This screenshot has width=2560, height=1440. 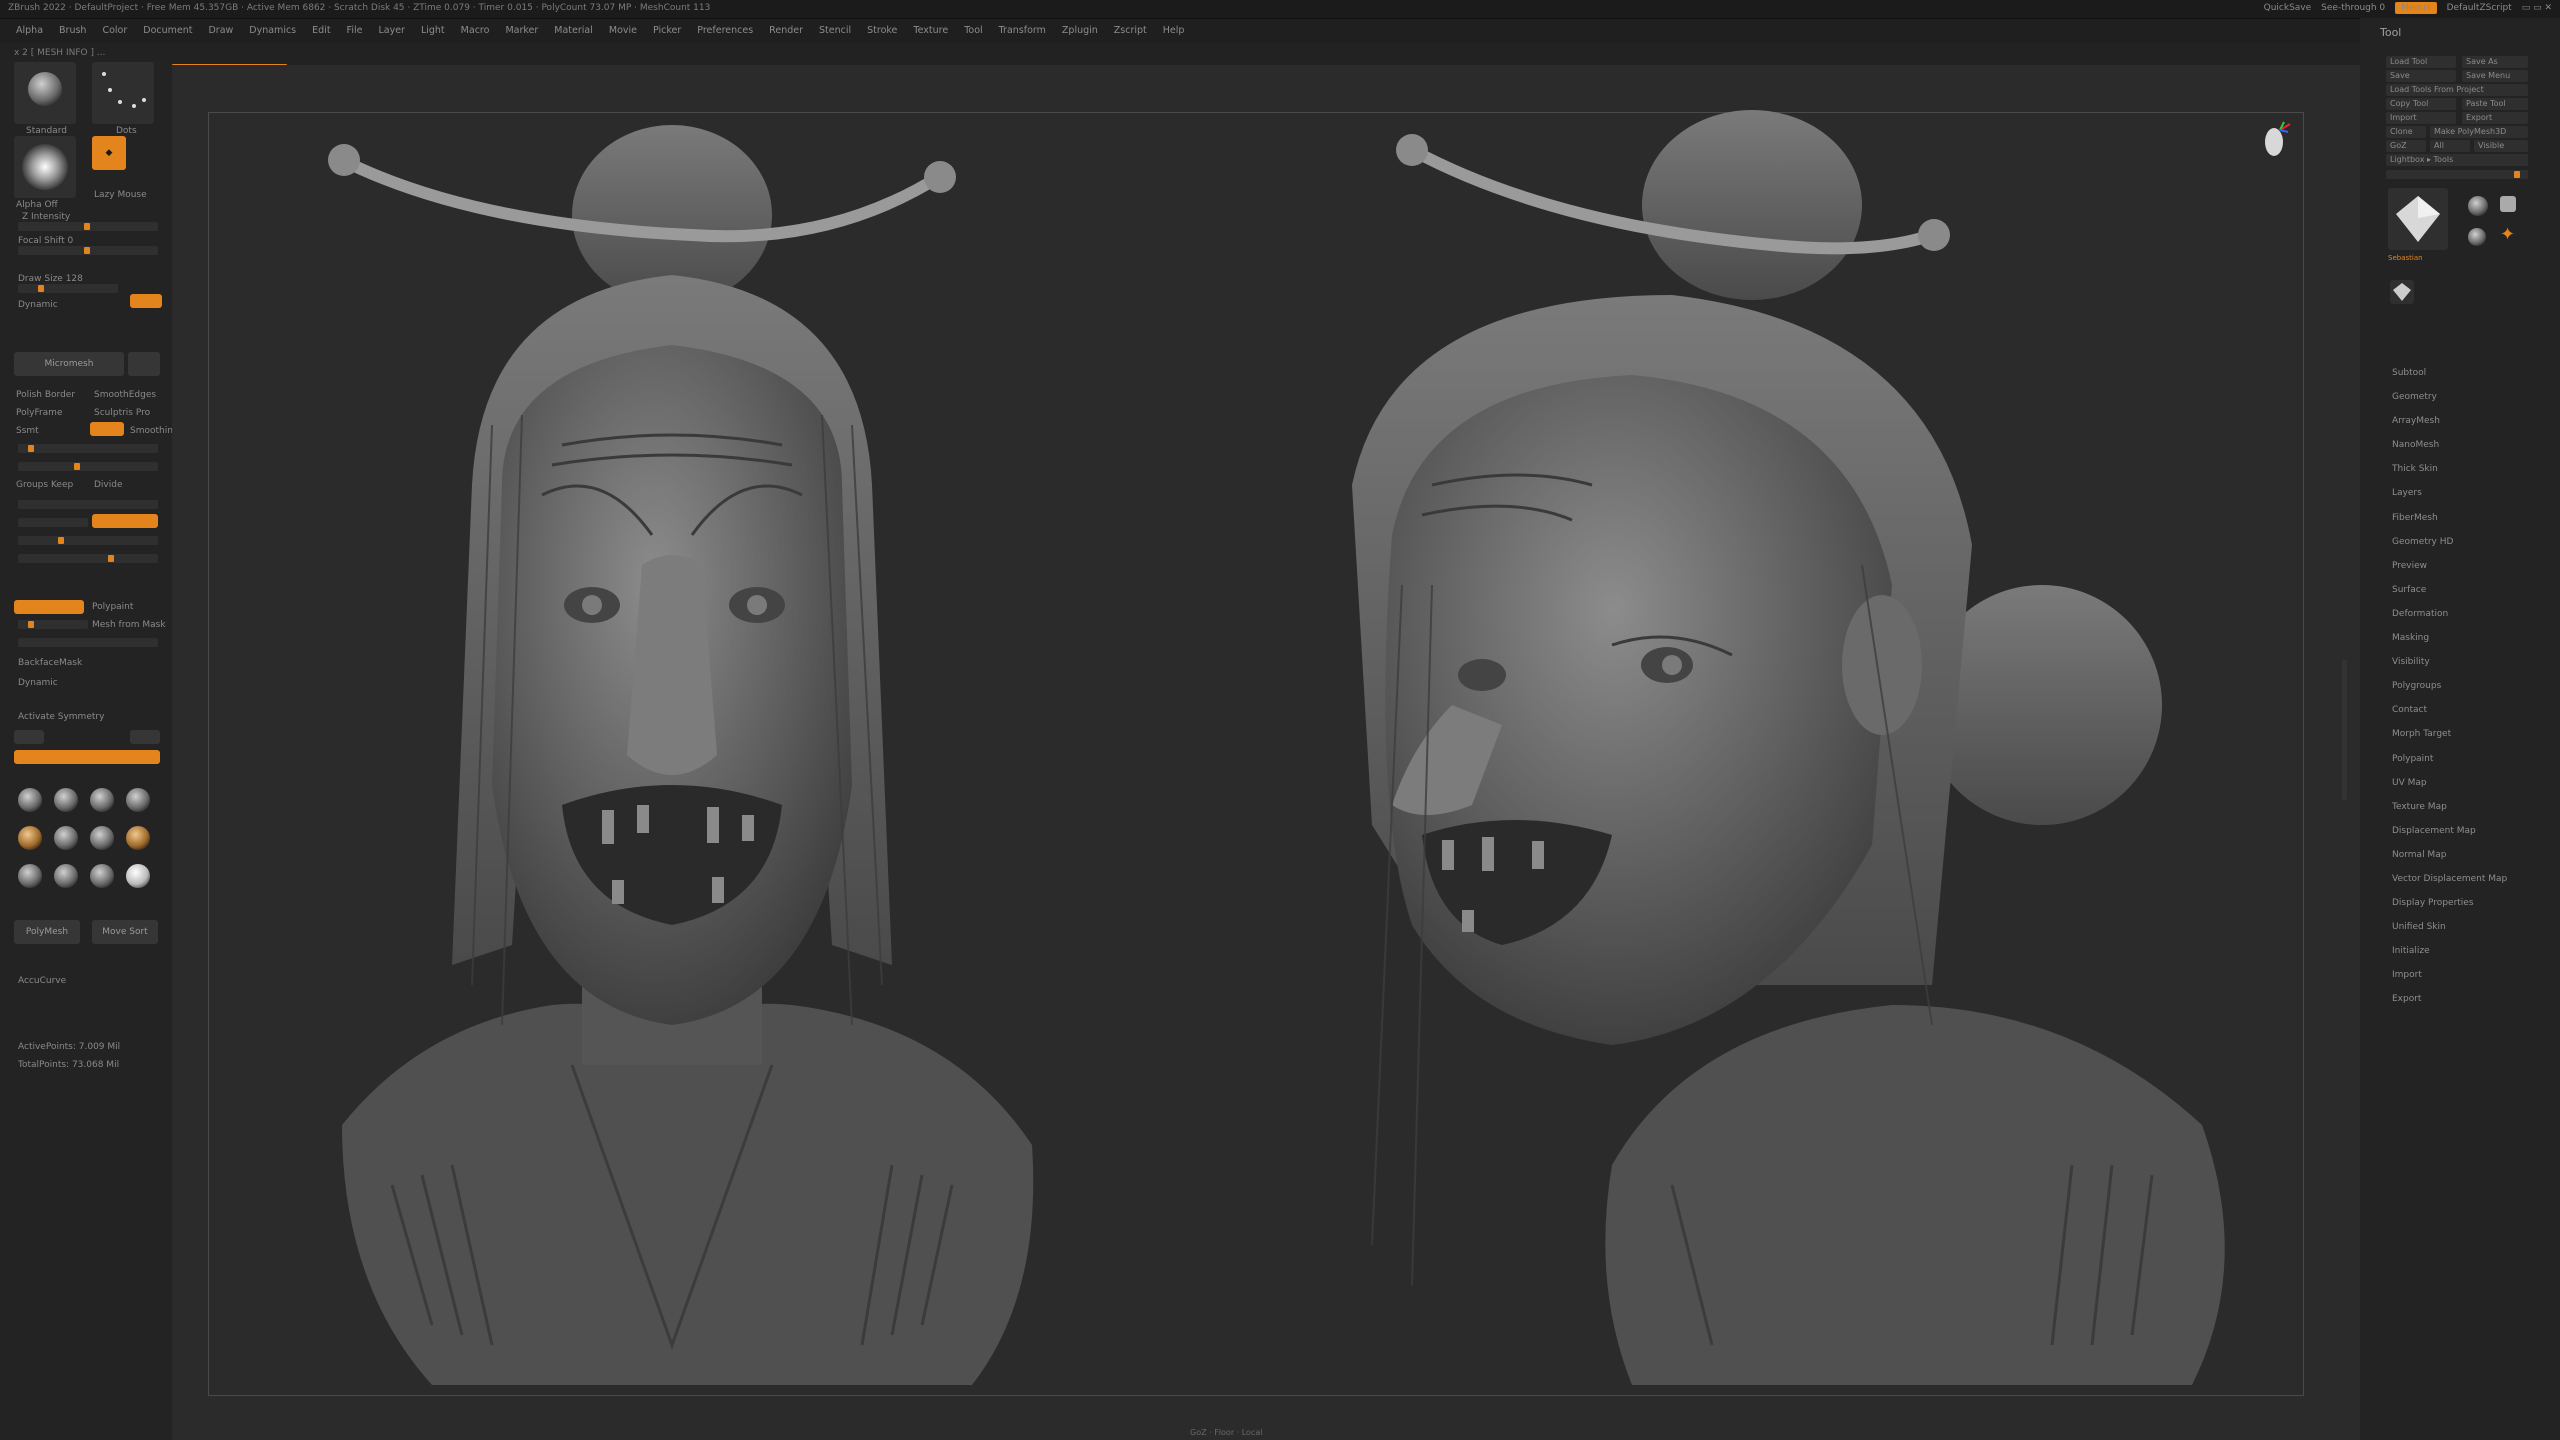 What do you see at coordinates (2495, 62) in the screenshot?
I see `save-as-button: Save As` at bounding box center [2495, 62].